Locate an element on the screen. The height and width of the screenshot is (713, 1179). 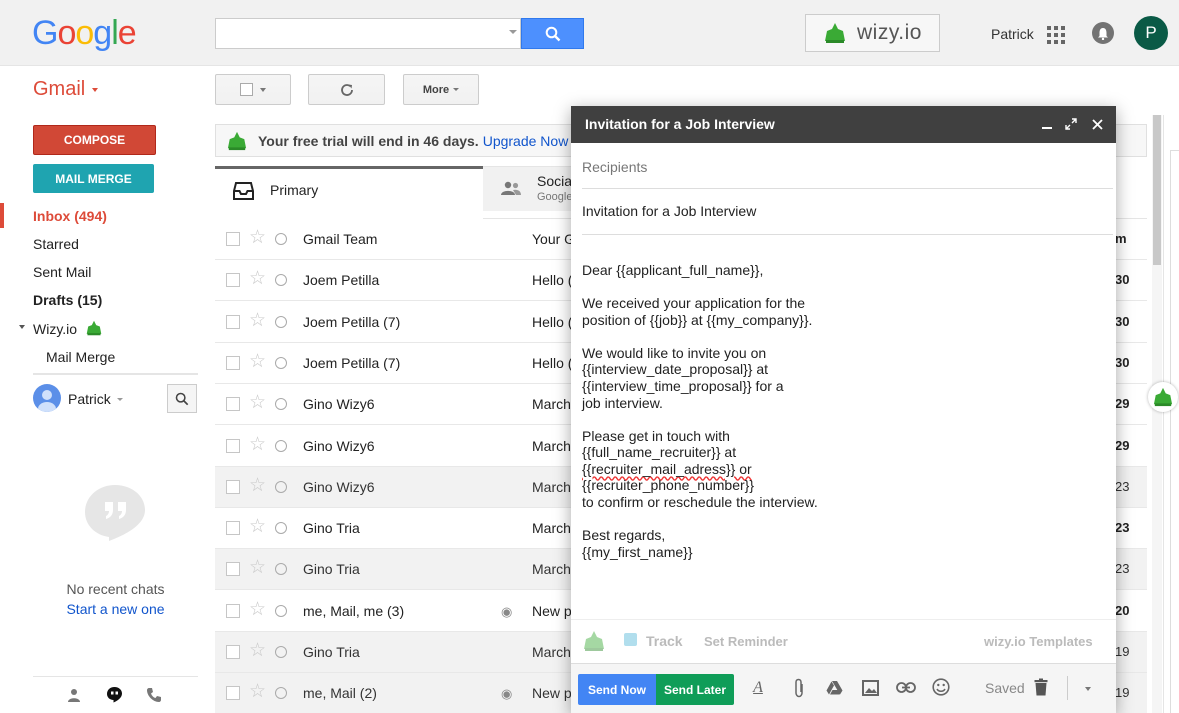
attach-icon is located at coordinates (799, 688).